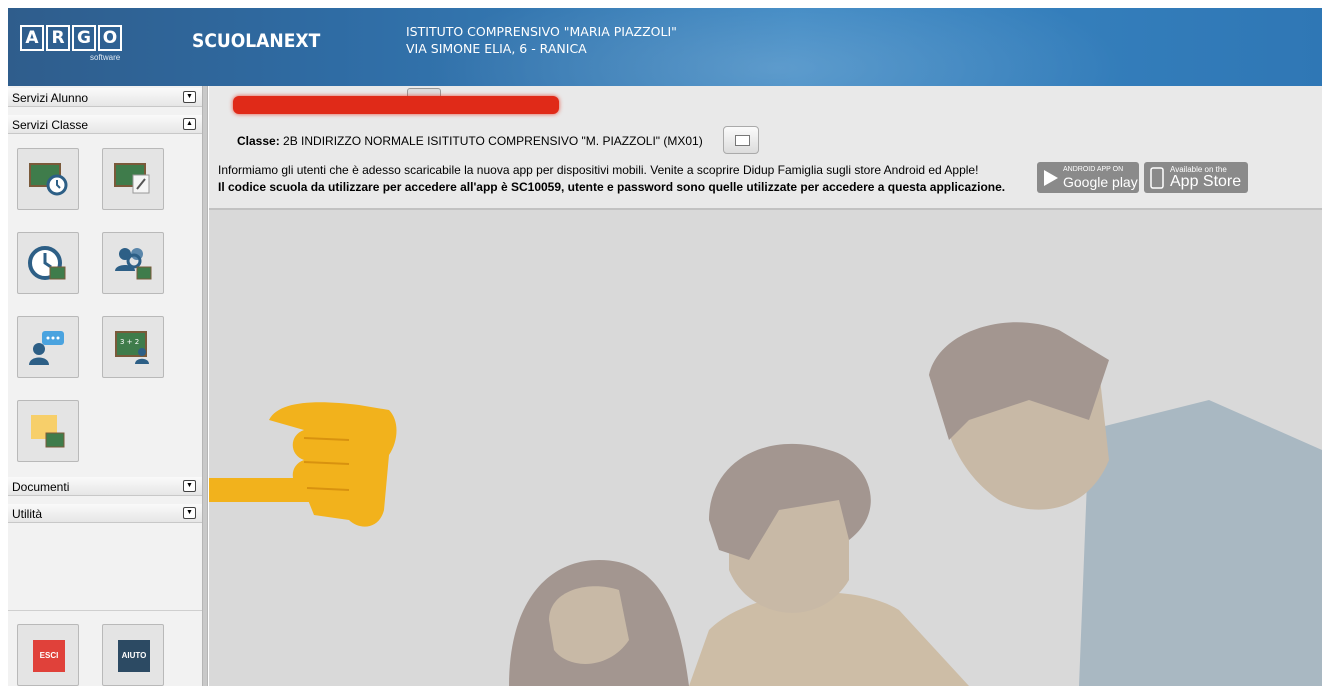 The height and width of the screenshot is (686, 1322). What do you see at coordinates (1206, 181) in the screenshot?
I see `app-store-text: App Store` at bounding box center [1206, 181].